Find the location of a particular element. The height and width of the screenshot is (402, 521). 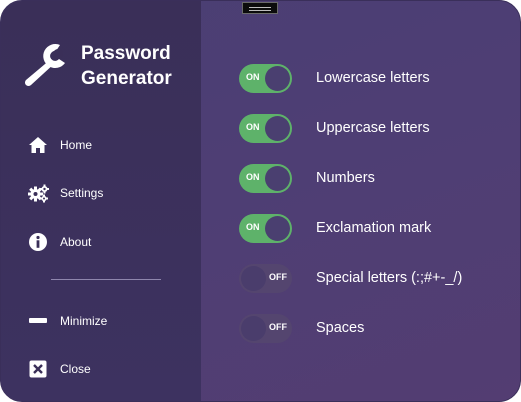

home-icon is located at coordinates (38, 145).